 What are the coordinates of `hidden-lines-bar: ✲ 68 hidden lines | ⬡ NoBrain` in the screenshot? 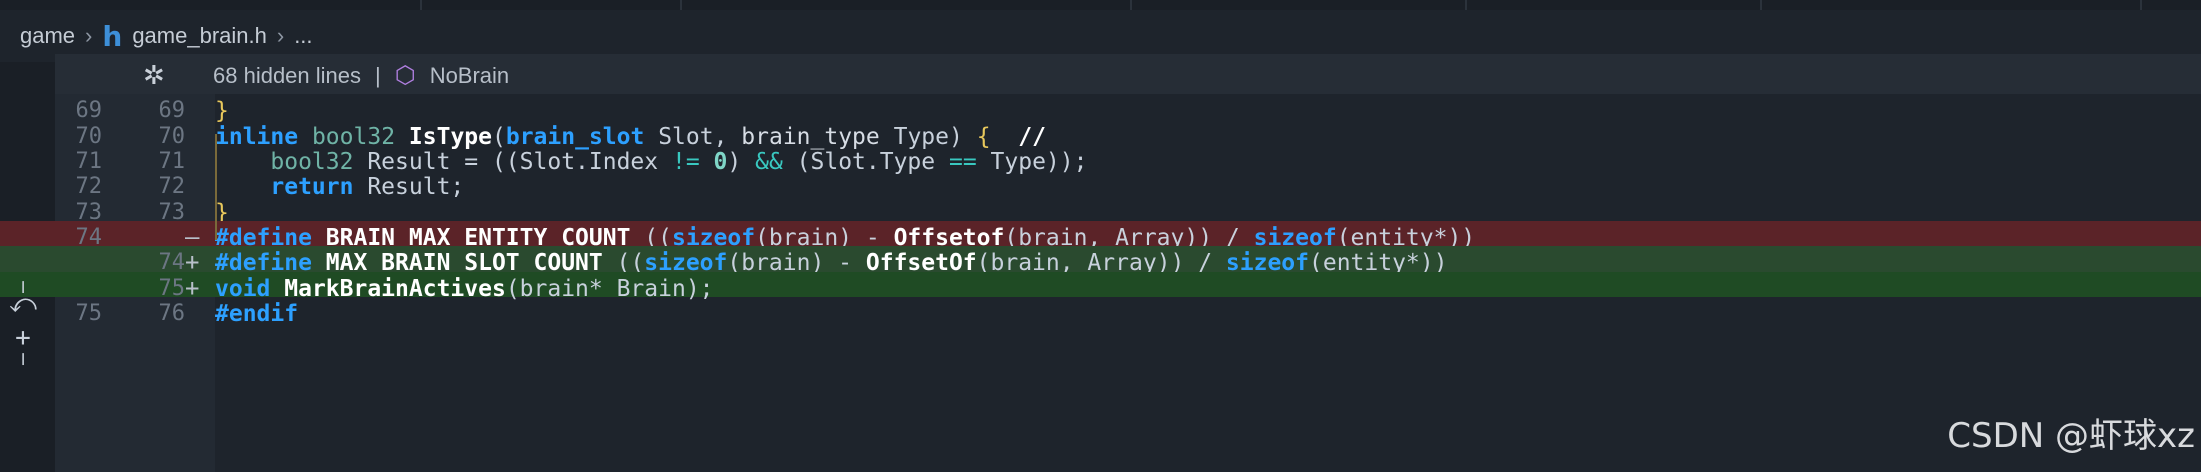 It's located at (1128, 74).